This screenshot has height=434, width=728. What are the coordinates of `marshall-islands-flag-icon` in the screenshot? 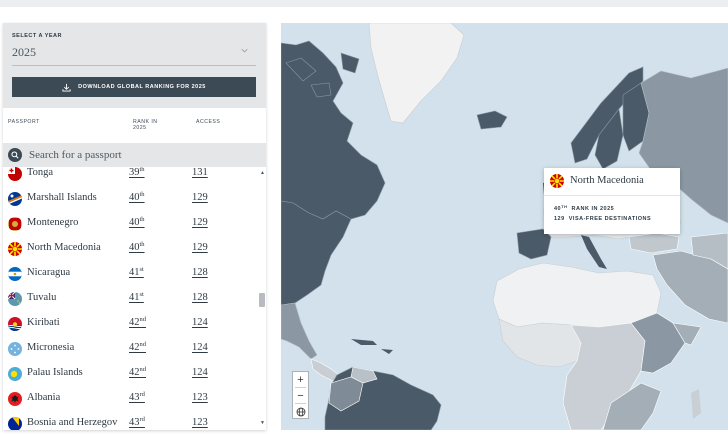 It's located at (15, 199).